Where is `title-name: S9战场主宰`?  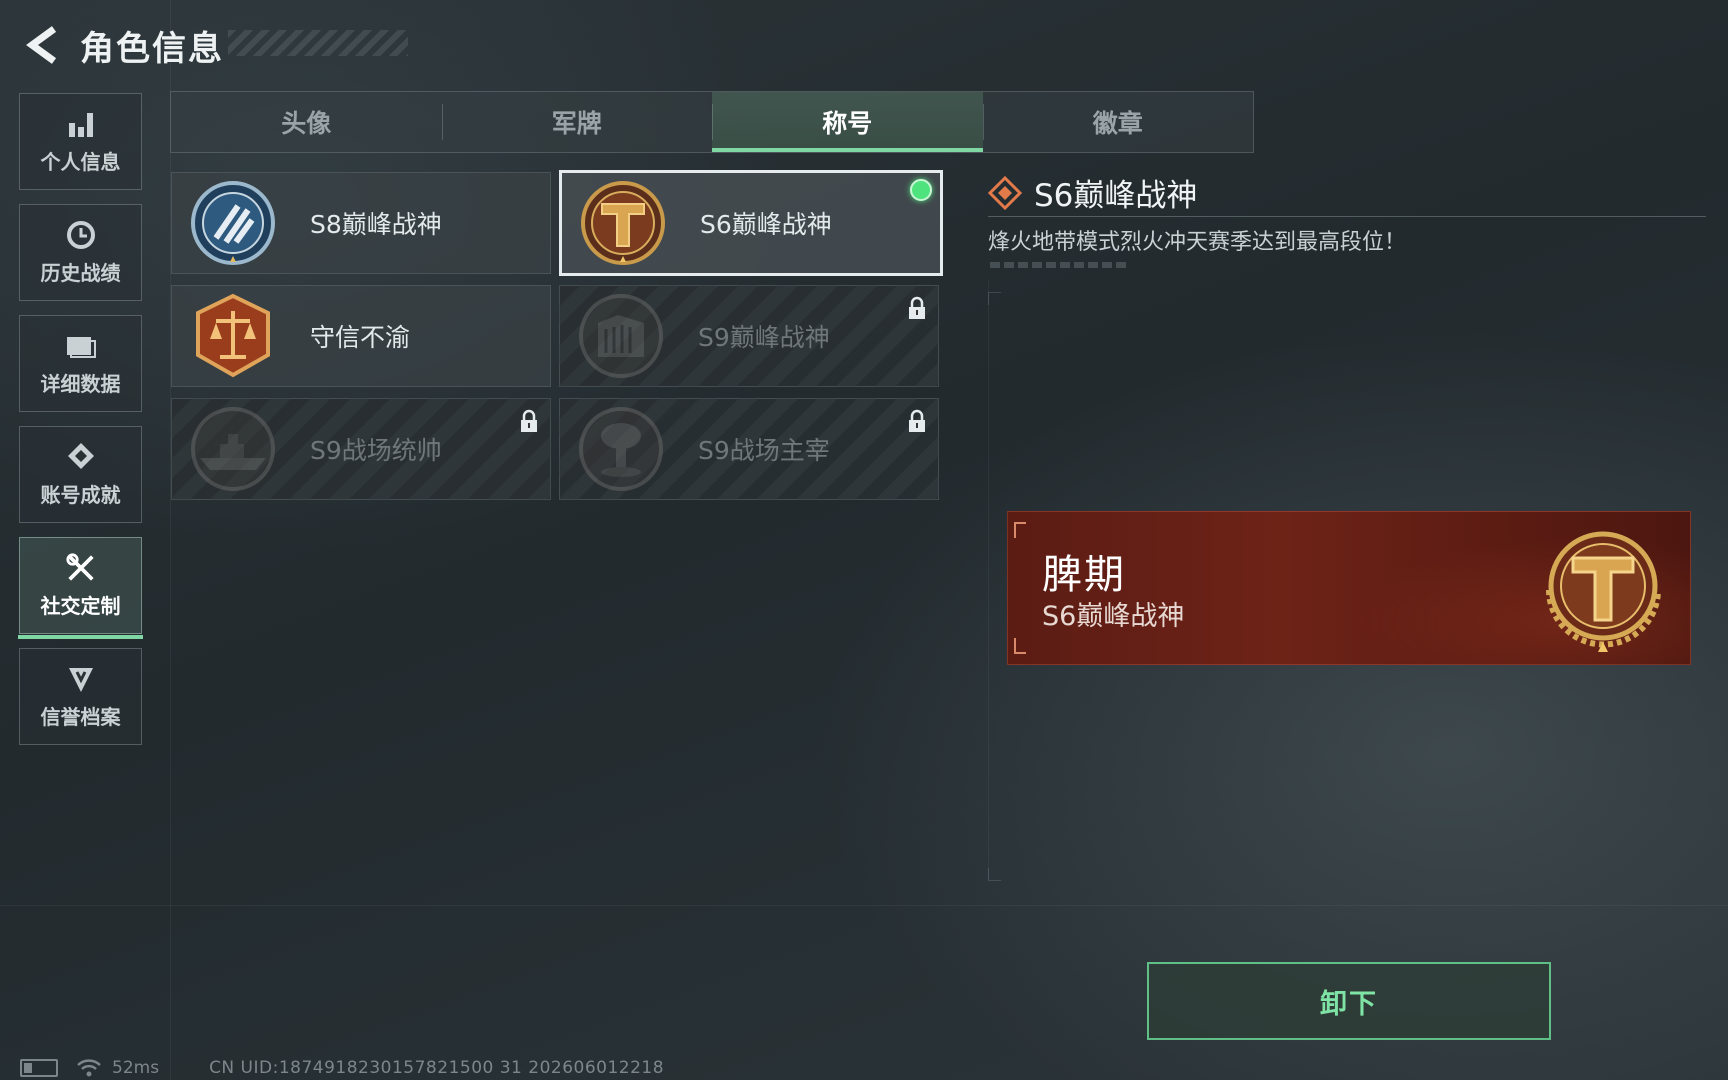
title-name: S9战场主宰 is located at coordinates (764, 450).